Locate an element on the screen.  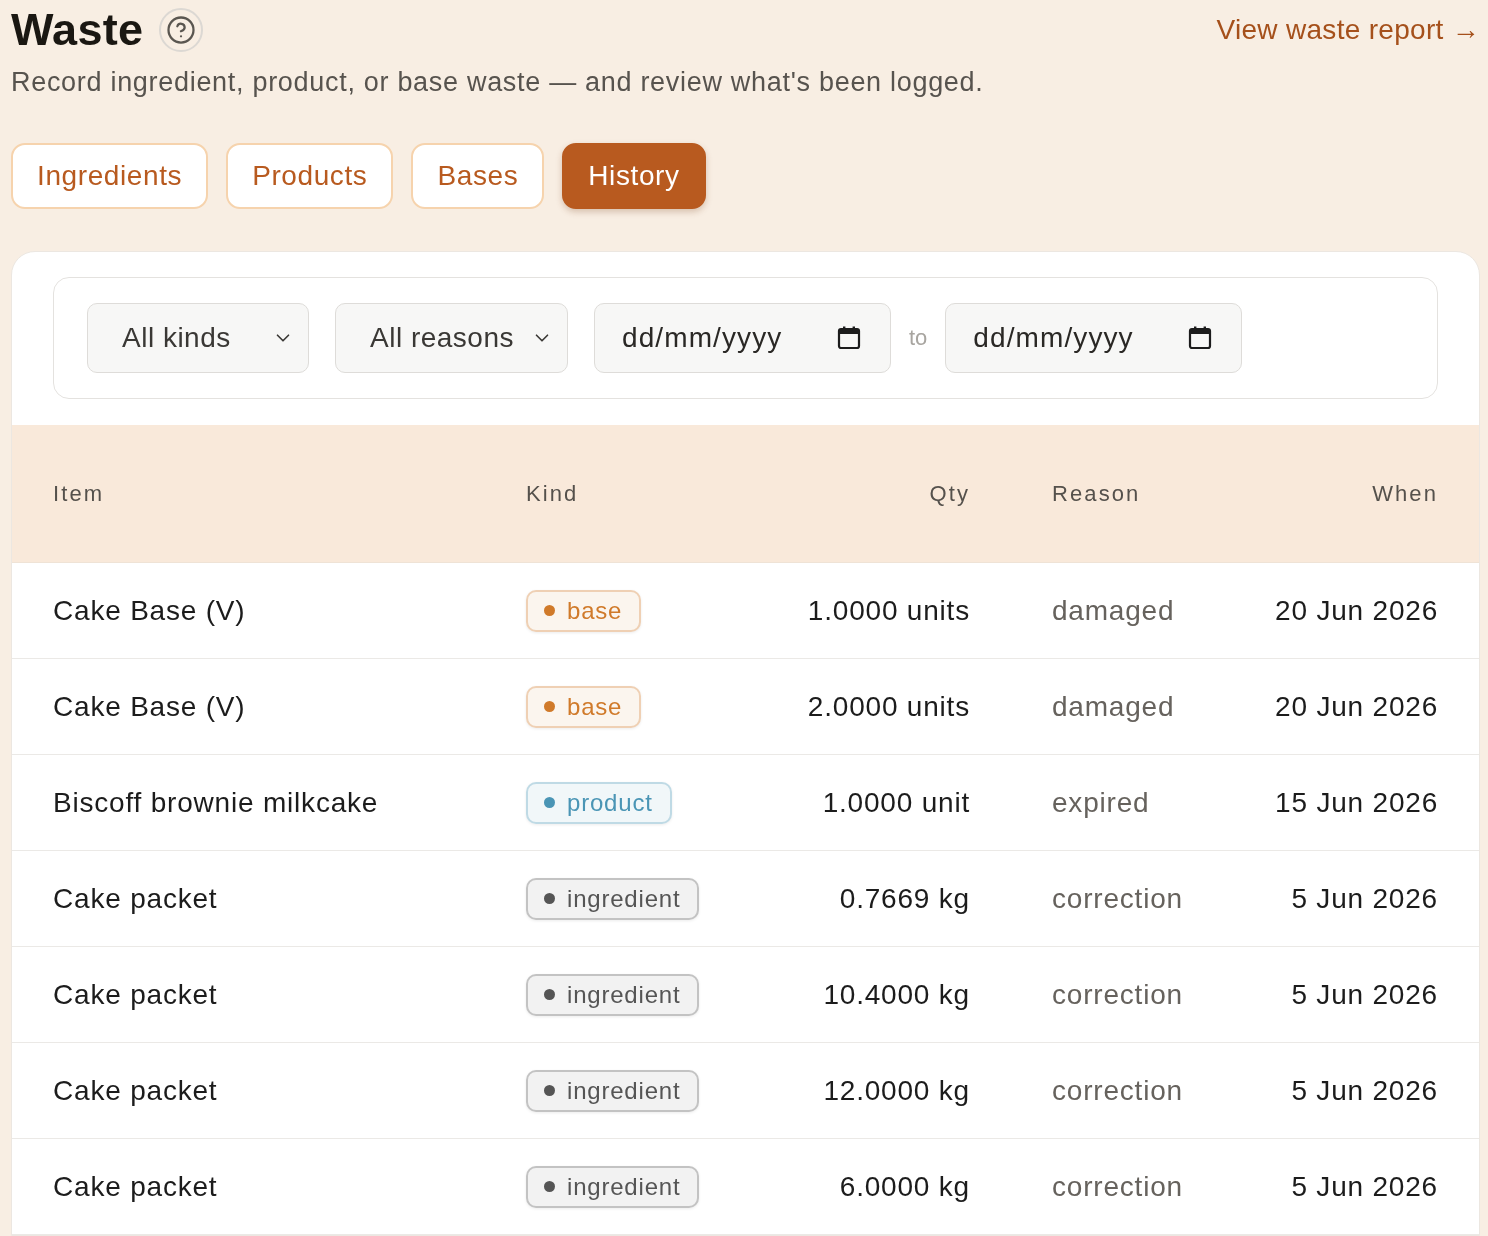
tab: Products is located at coordinates (310, 176).